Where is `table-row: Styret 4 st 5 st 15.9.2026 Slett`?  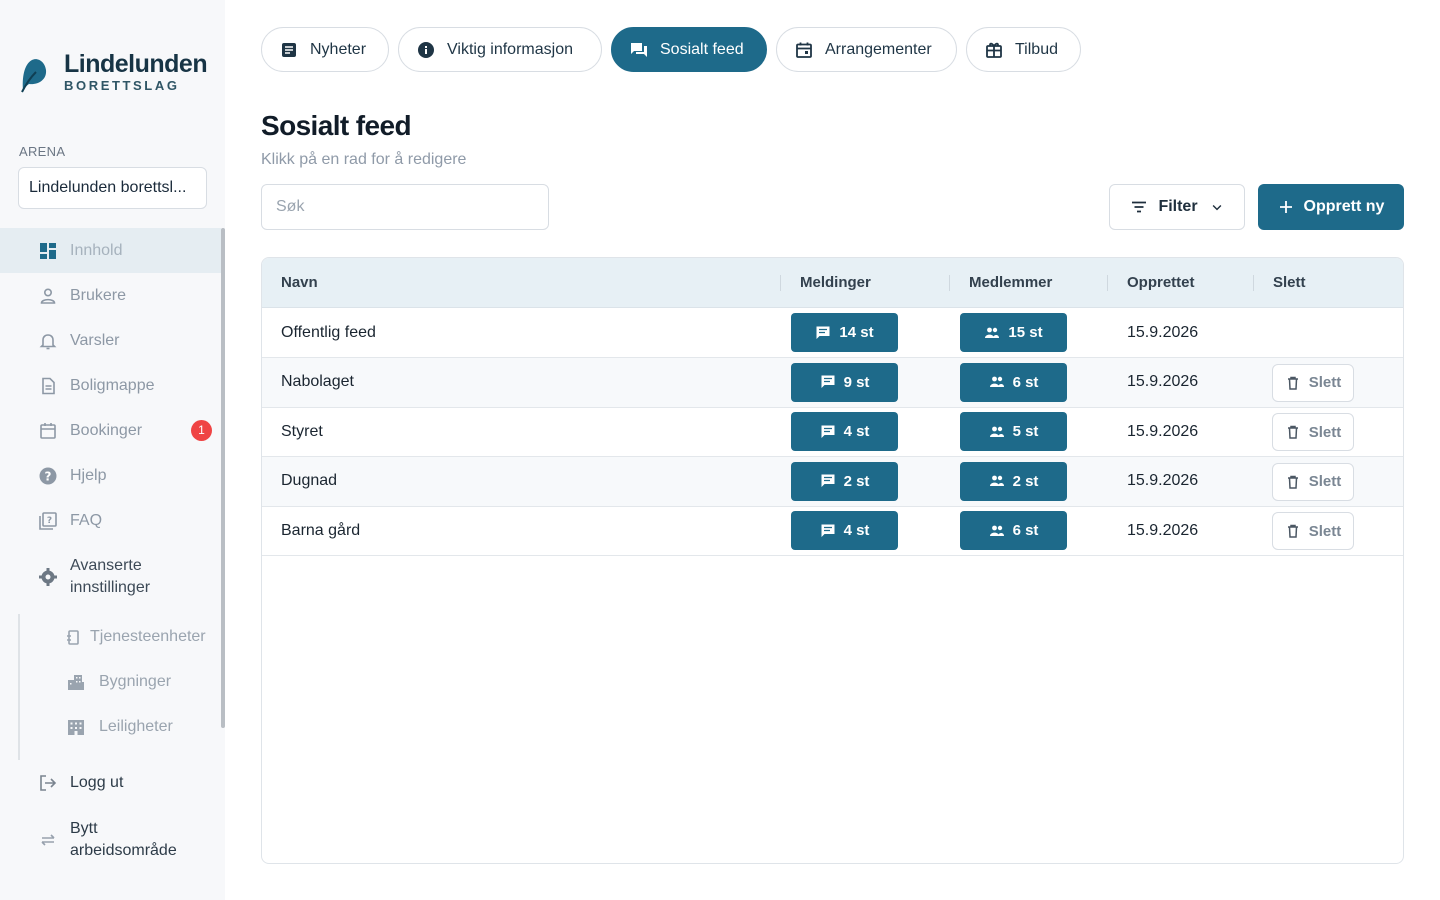 table-row: Styret 4 st 5 st 15.9.2026 Slett is located at coordinates (832, 432).